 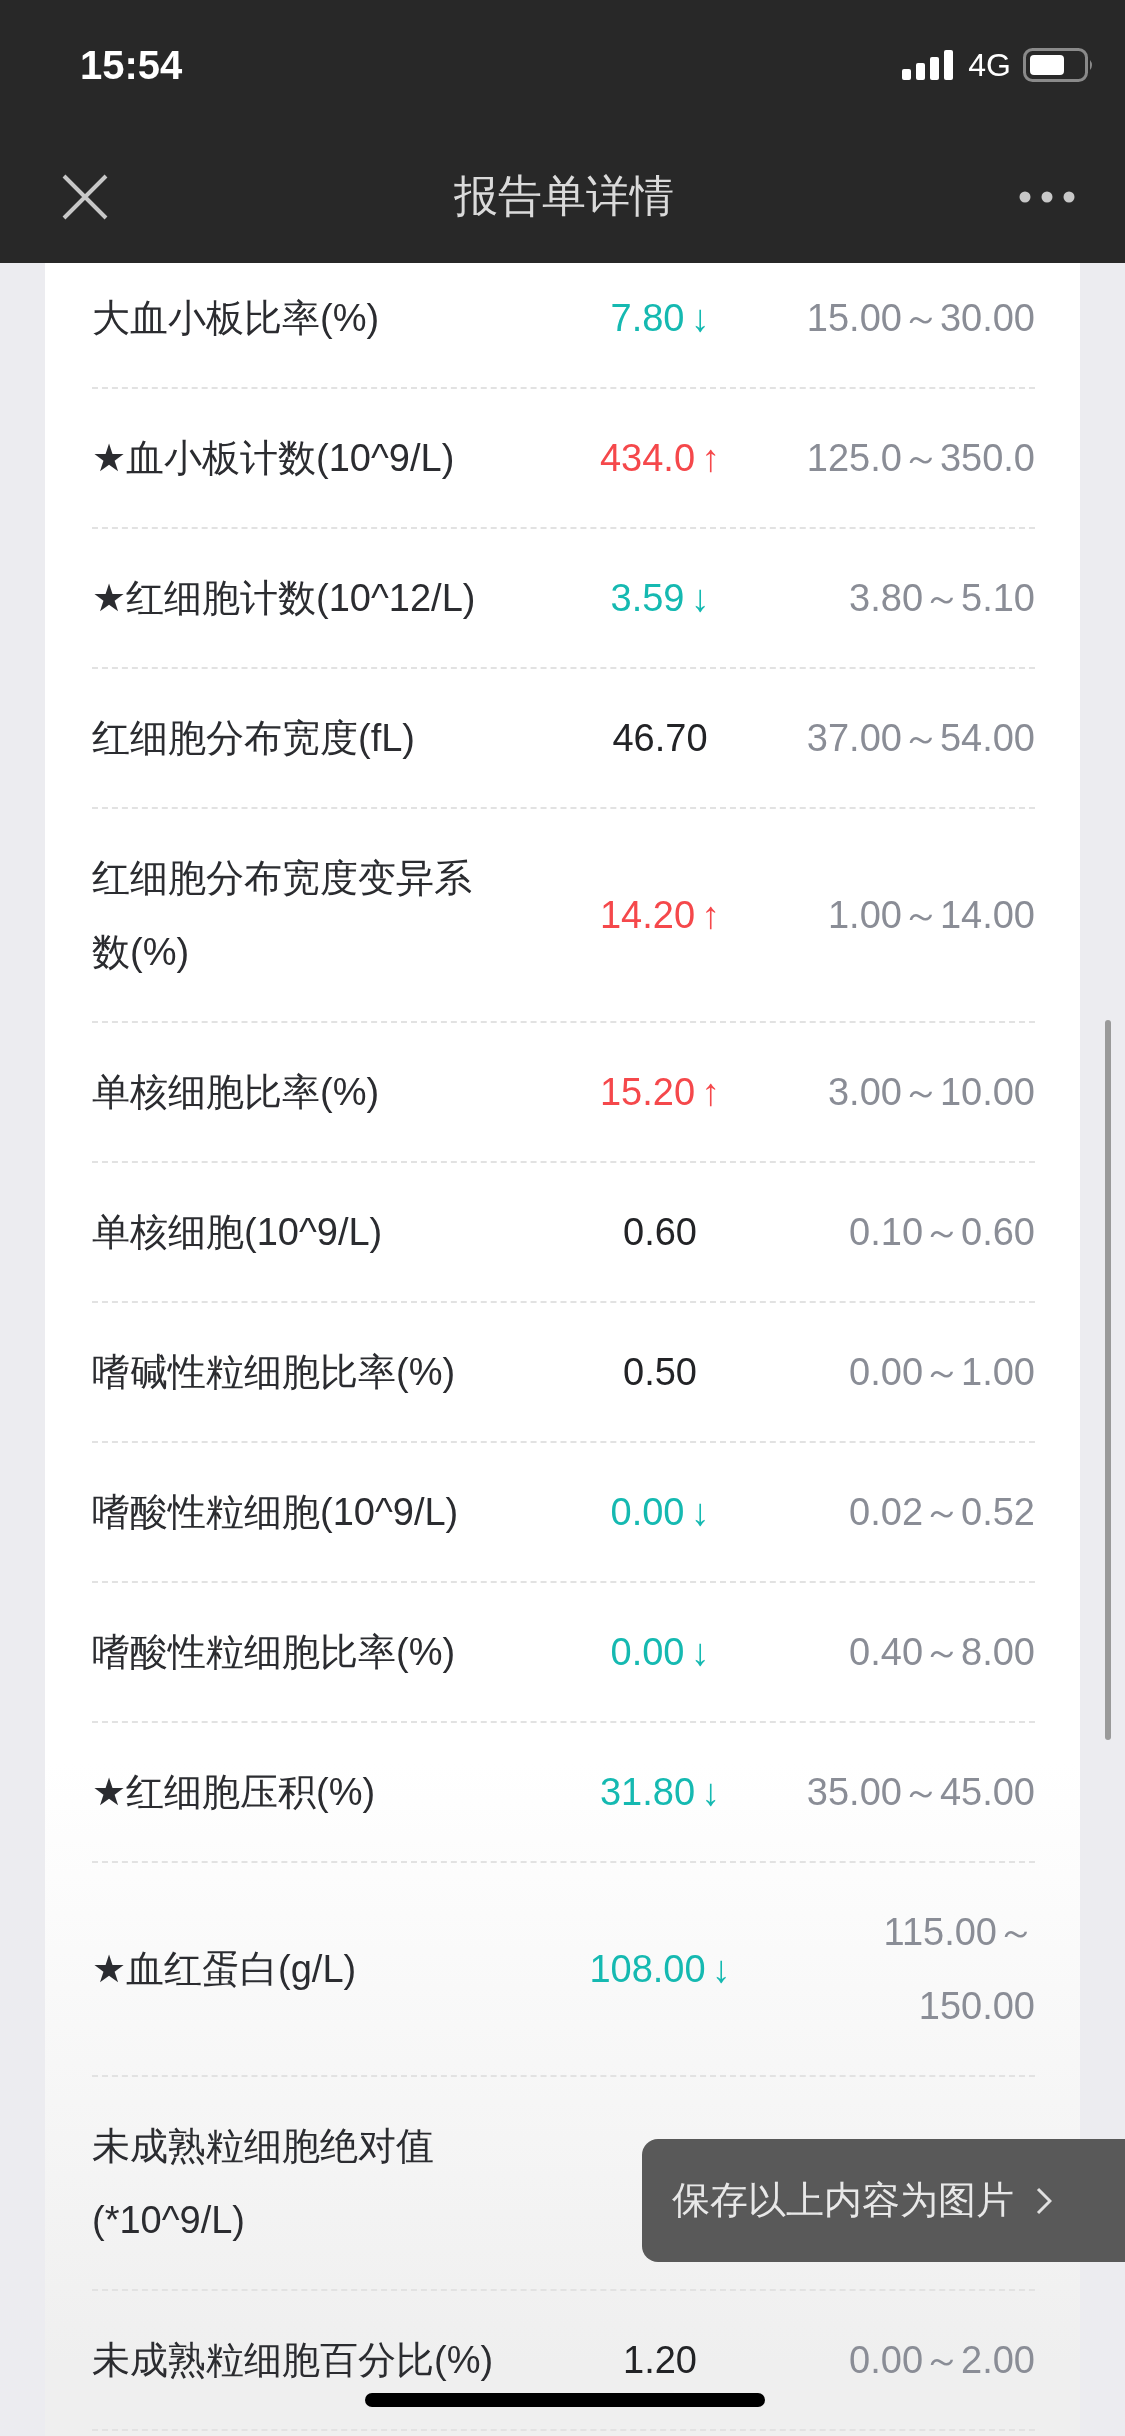 I want to click on result-value: 14.20, so click(x=647, y=915).